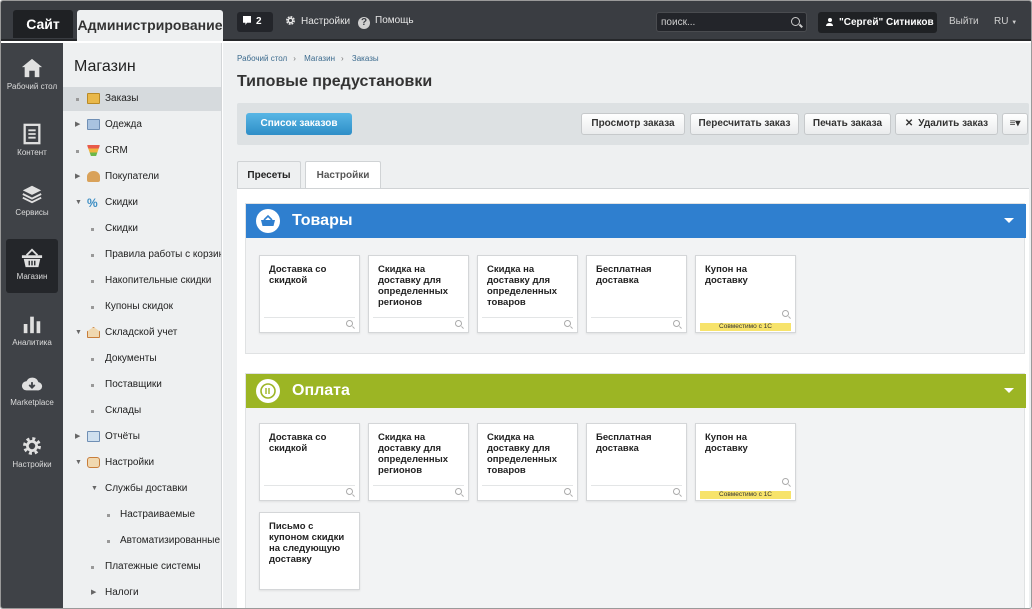  What do you see at coordinates (269, 174) in the screenshot?
I see `tab-presets: Пресеты` at bounding box center [269, 174].